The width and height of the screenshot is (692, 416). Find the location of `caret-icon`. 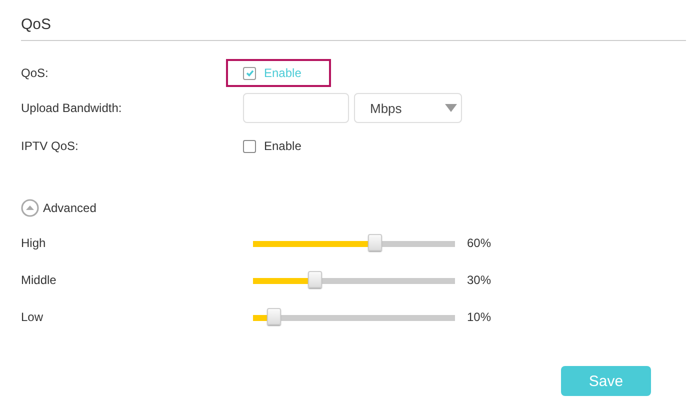

caret-icon is located at coordinates (451, 108).